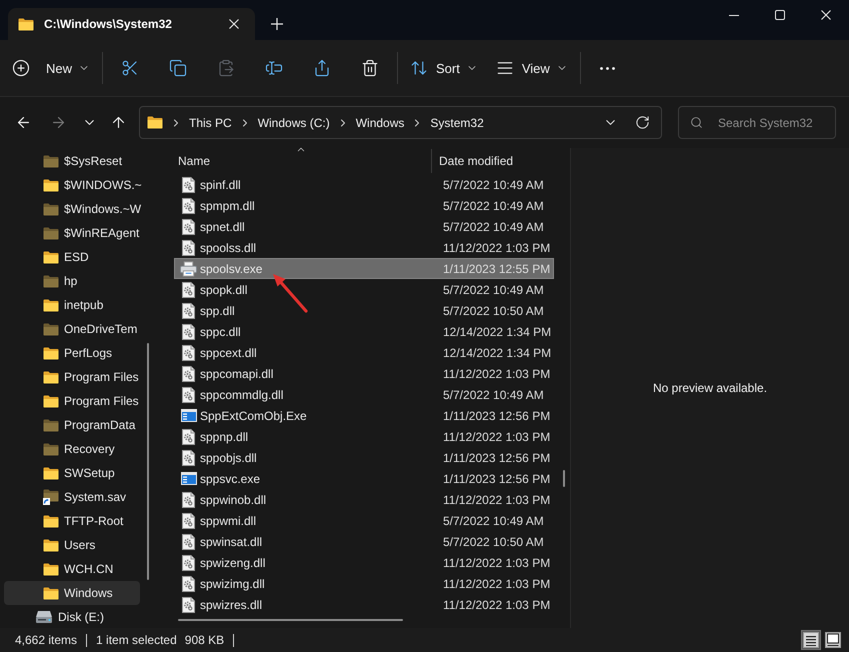  What do you see at coordinates (364, 289) in the screenshot?
I see `file-row: spopk.dll 5/7/2022 10:49 AM` at bounding box center [364, 289].